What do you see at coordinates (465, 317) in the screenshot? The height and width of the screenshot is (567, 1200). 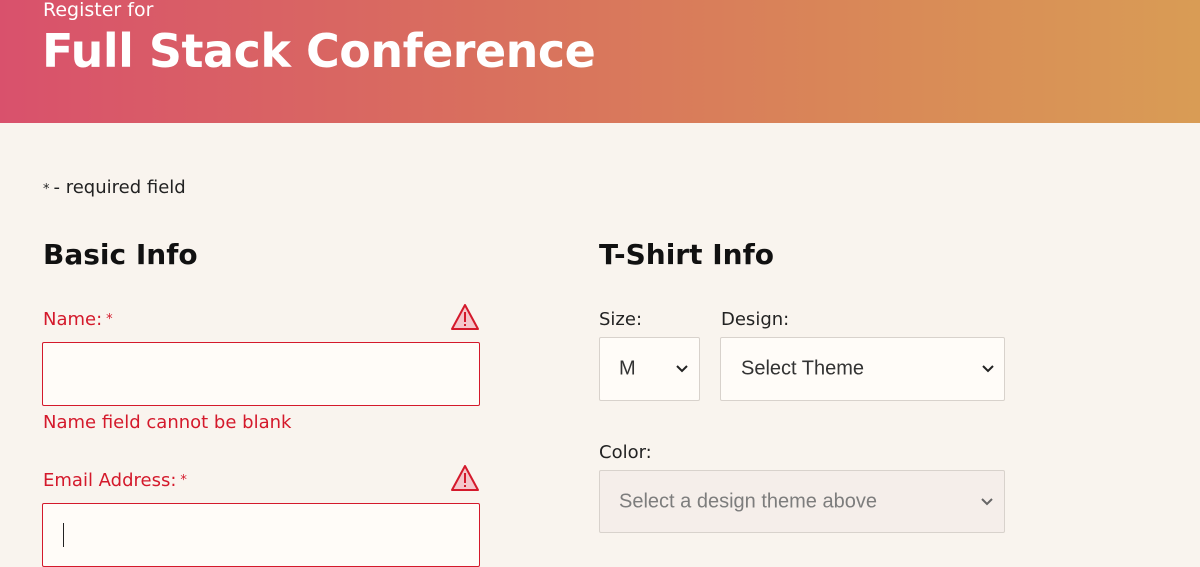 I see `name-warning-icon` at bounding box center [465, 317].